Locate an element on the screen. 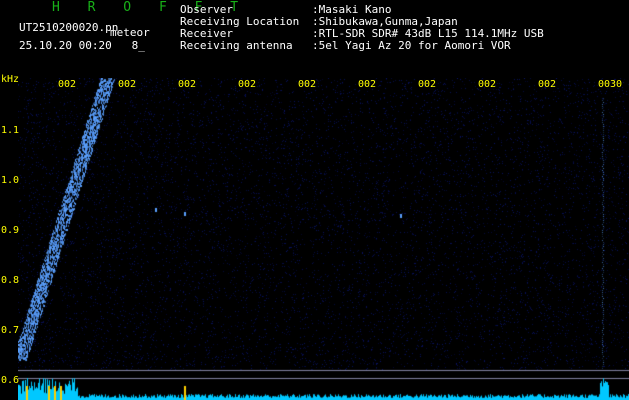  antenna-label: Receiving antenna is located at coordinates (236, 45).